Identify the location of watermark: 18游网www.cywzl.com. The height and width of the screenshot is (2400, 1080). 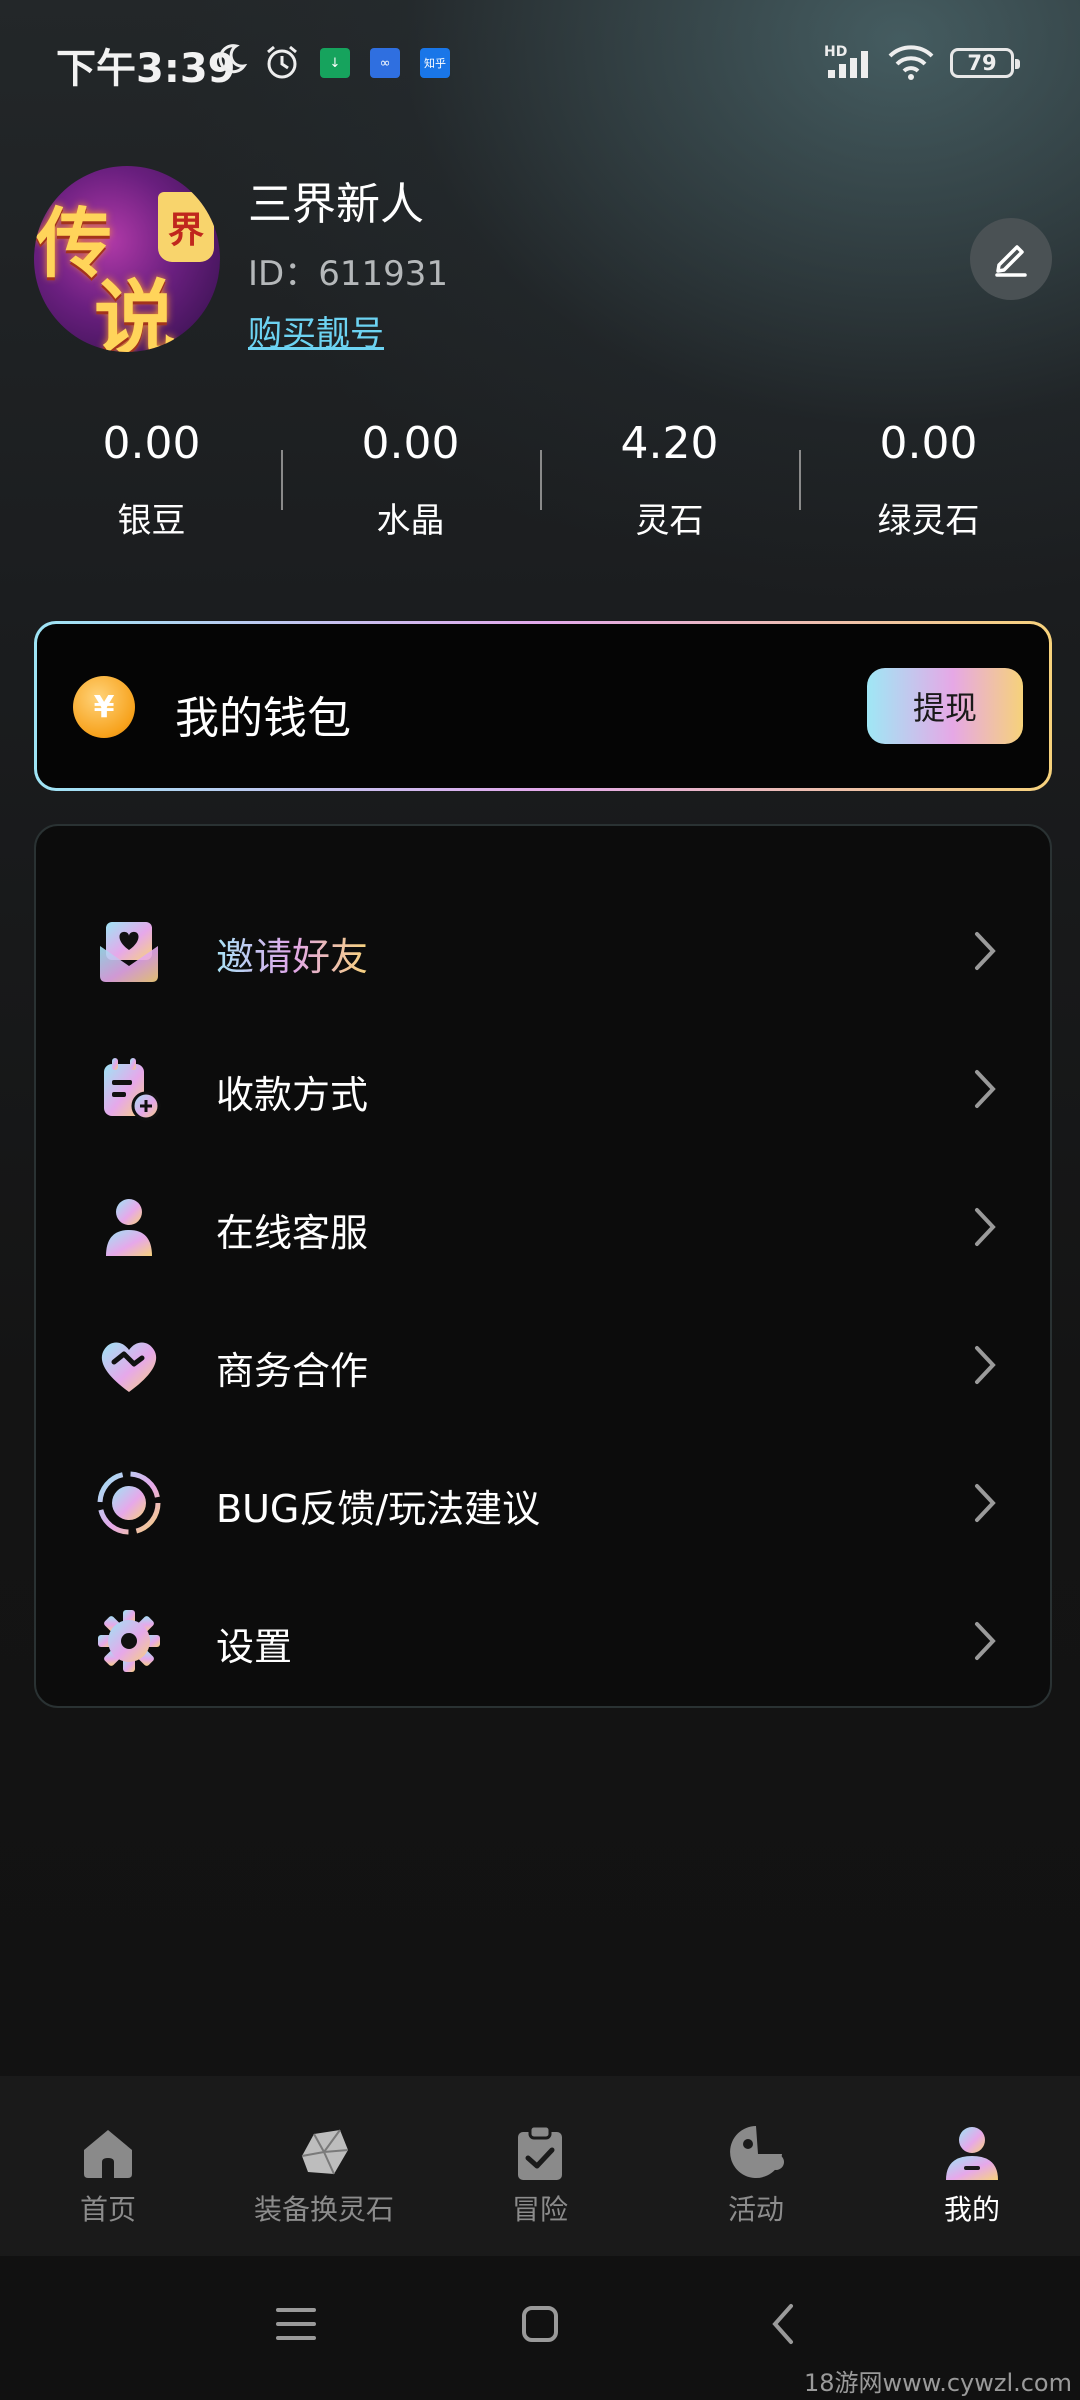
(937, 2383).